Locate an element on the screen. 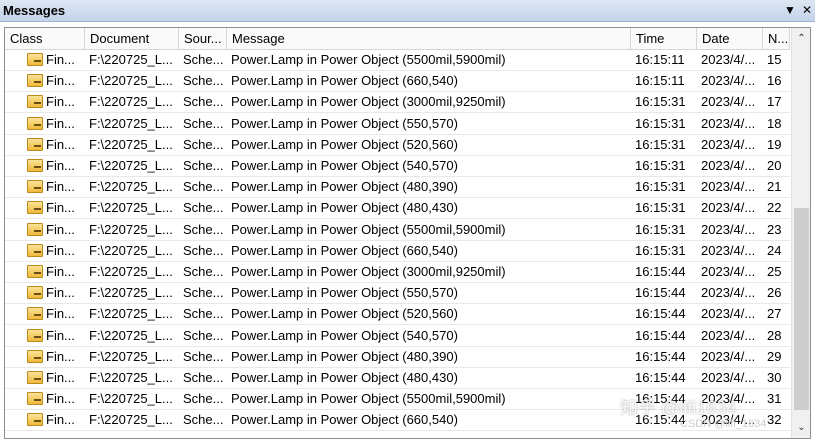  cell-no: 18 is located at coordinates (774, 123).